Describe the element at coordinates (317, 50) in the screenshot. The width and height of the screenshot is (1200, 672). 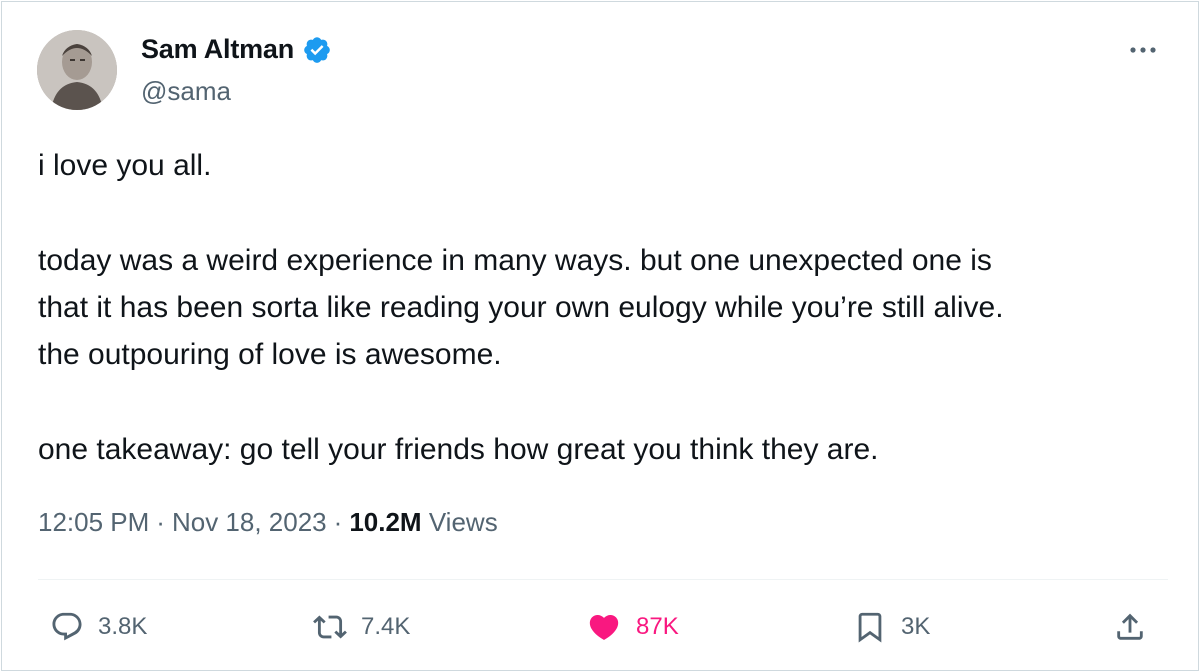
I see `verified-badge-icon` at that location.